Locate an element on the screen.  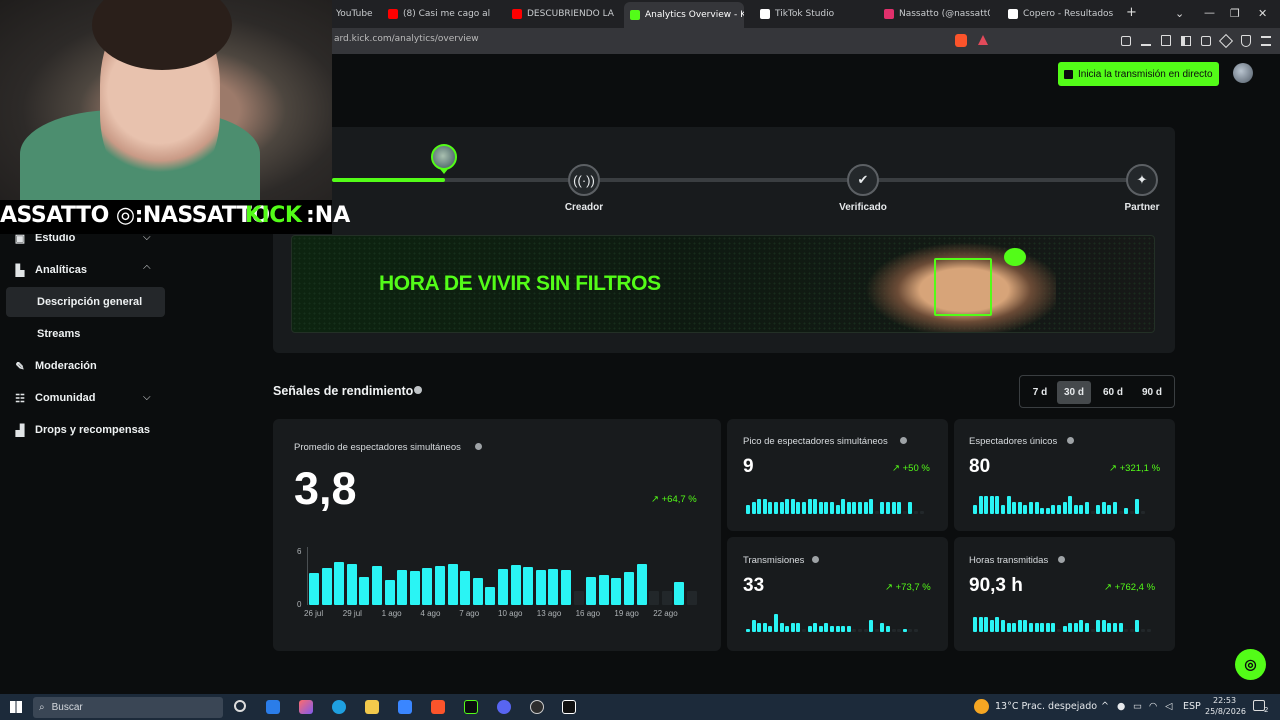
sidebar-item-drops: ▟ Drops y recompensas is located at coordinates (82, 430).